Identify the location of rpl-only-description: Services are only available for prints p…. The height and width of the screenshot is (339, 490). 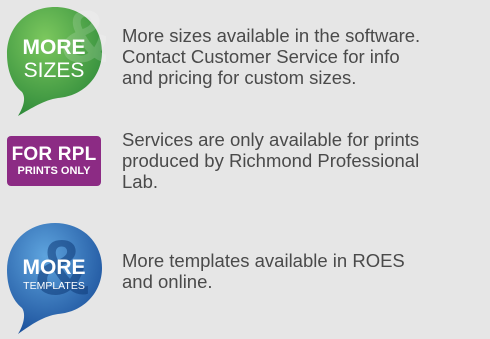
(271, 160).